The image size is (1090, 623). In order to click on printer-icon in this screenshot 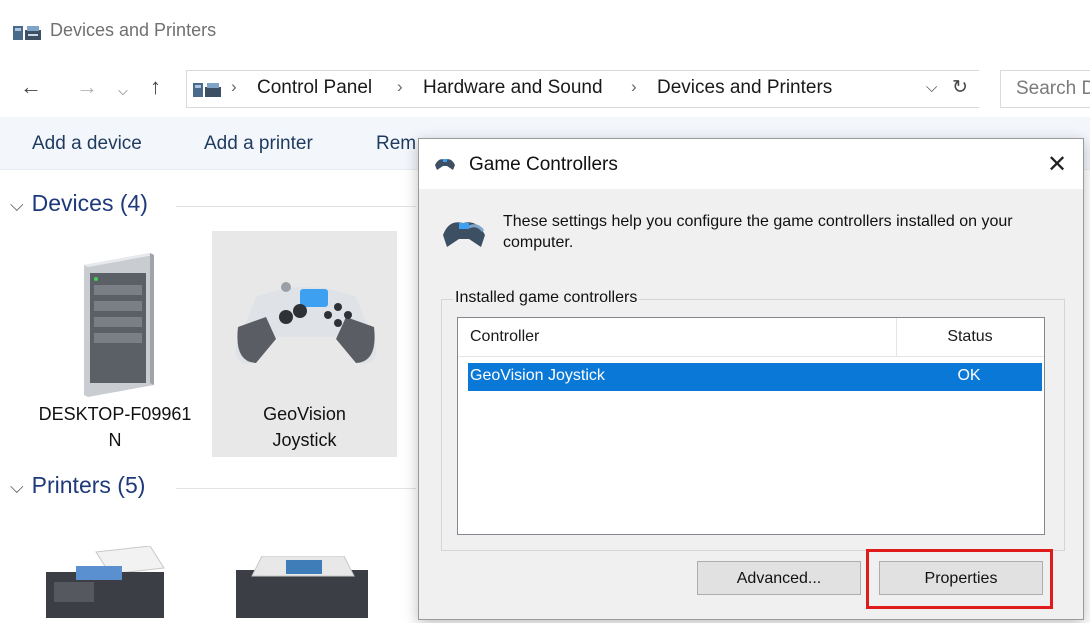, I will do `click(302, 589)`.